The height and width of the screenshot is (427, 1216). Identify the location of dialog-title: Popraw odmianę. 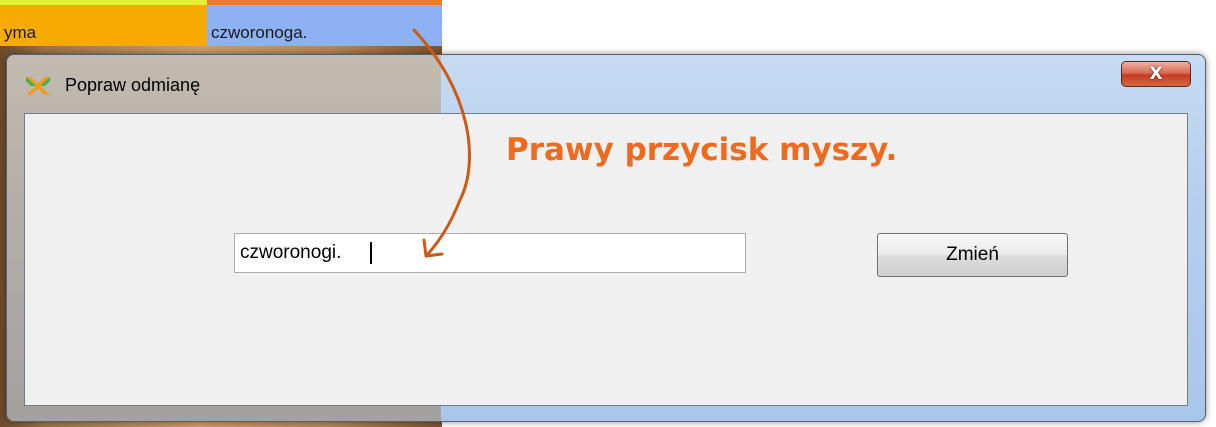
(133, 85).